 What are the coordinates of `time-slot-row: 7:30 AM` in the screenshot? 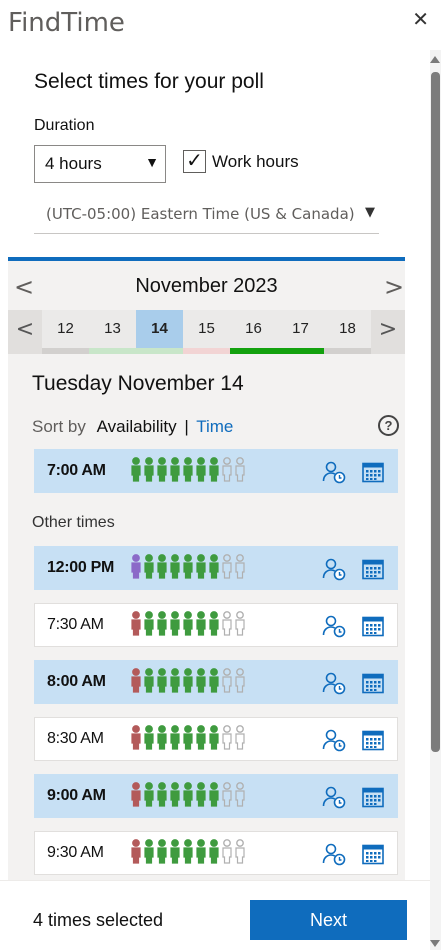 It's located at (216, 625).